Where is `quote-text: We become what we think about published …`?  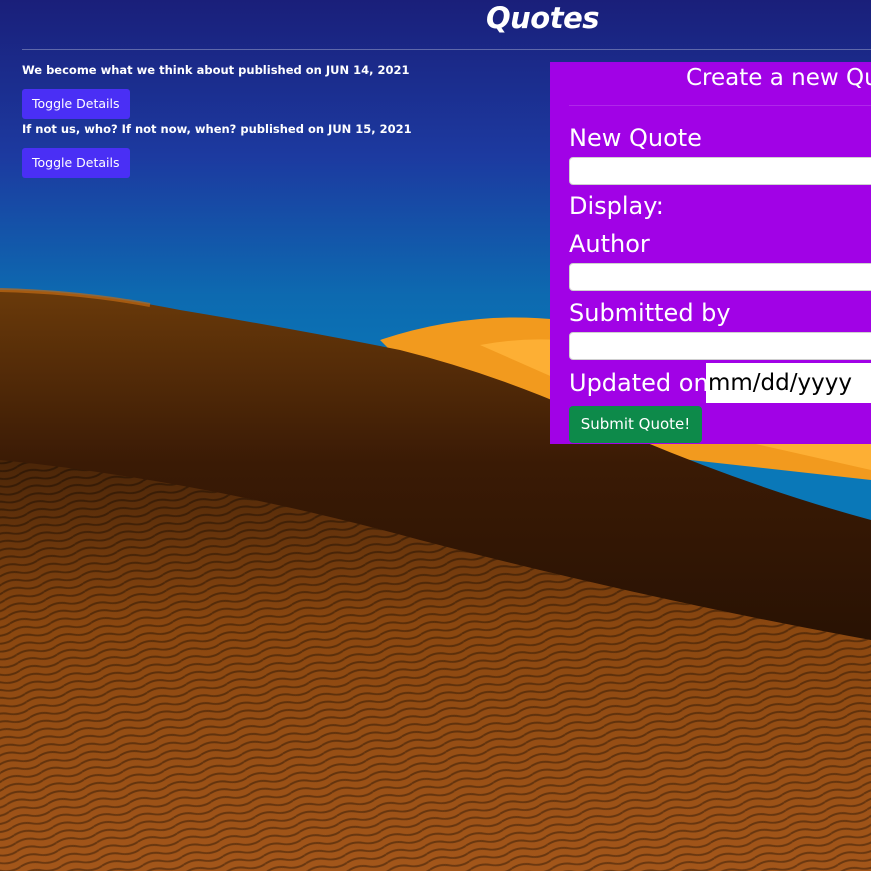
quote-text: We become what we think about published … is located at coordinates (216, 70).